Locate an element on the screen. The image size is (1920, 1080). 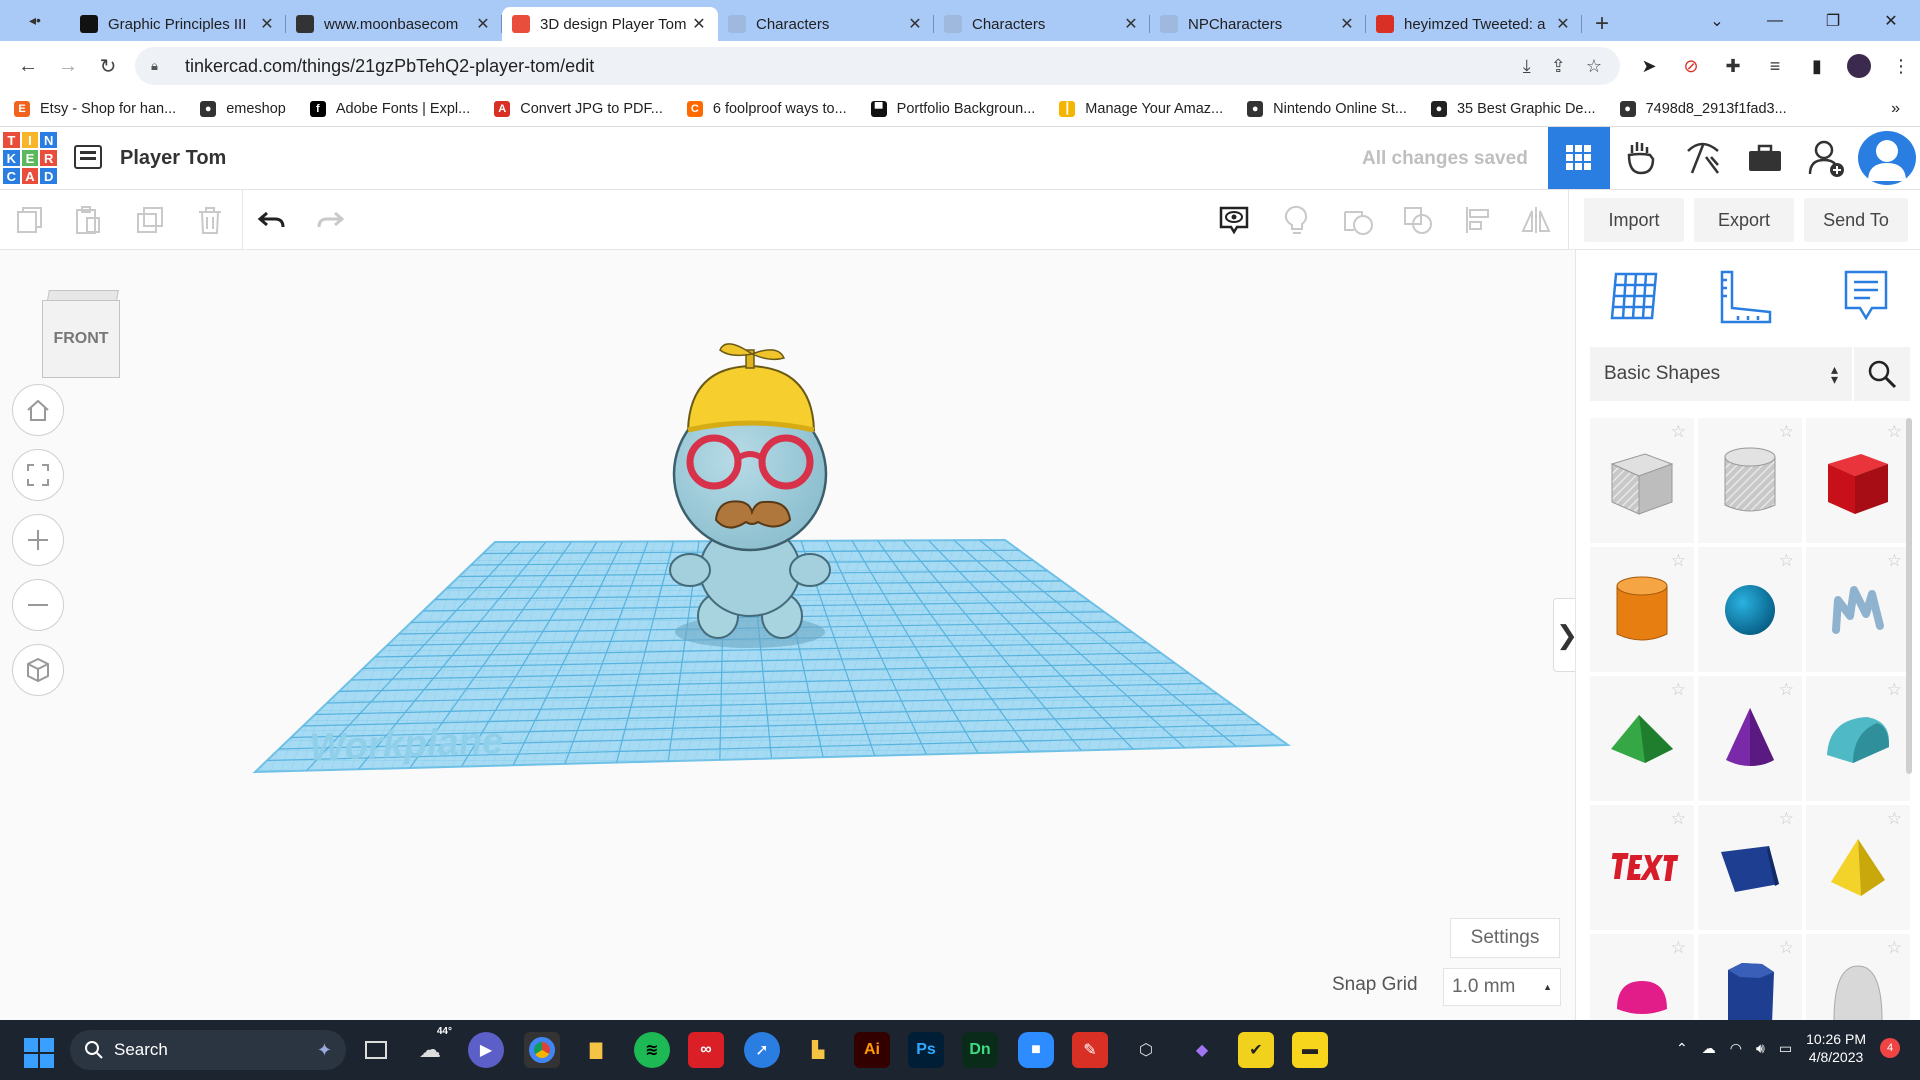
install-icon: ⤓ is located at coordinates (1527, 66).